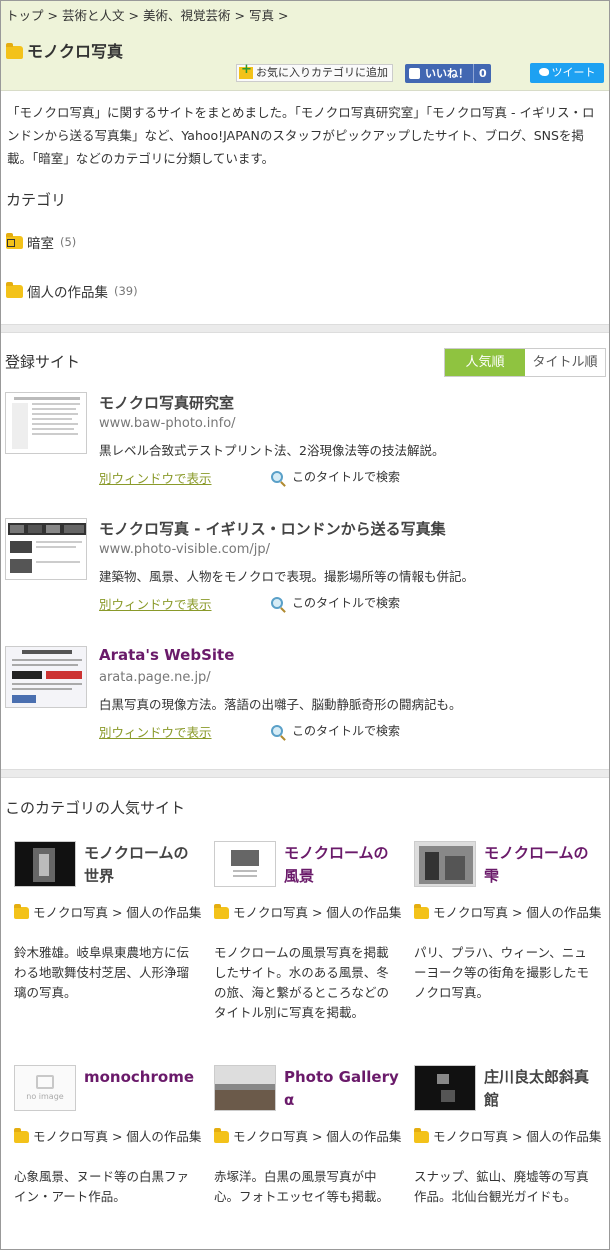 The height and width of the screenshot is (1250, 610). Describe the element at coordinates (72, 291) in the screenshot. I see `subcategory-personal-works: 個人の作品集 (39)` at that location.